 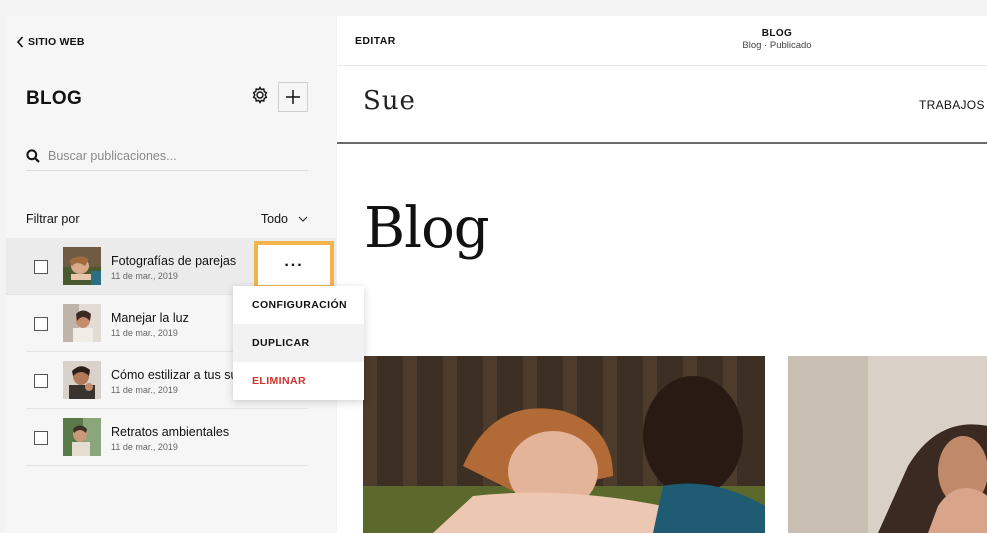 What do you see at coordinates (375, 41) in the screenshot?
I see `edit-button: EDITAR` at bounding box center [375, 41].